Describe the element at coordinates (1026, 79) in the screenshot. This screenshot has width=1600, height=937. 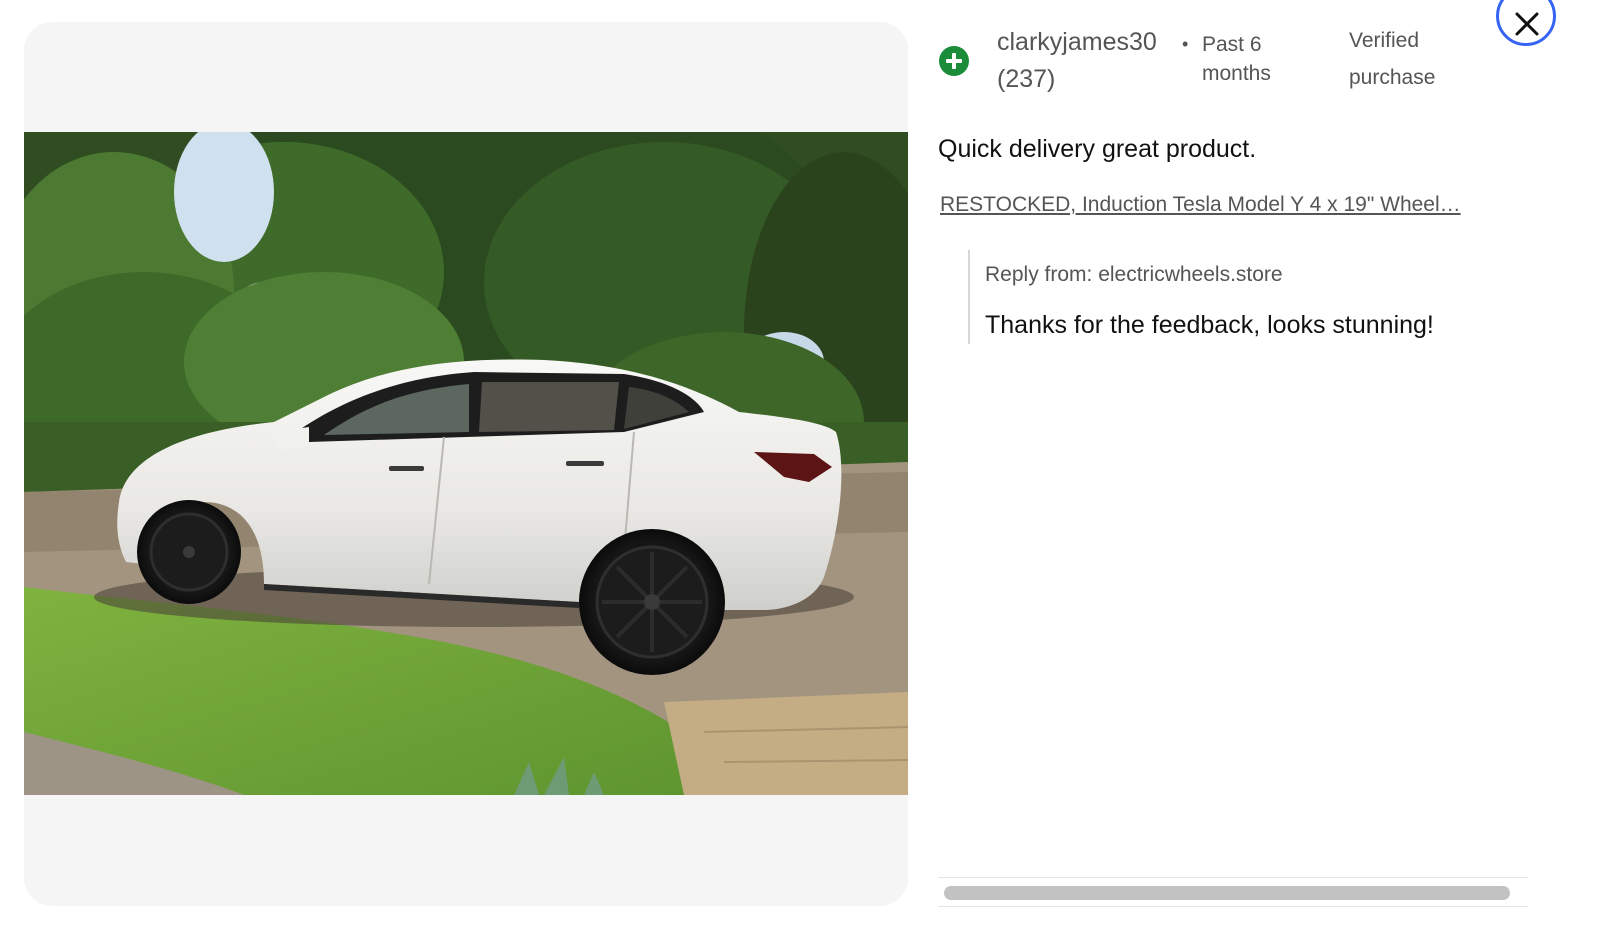
I see `reviewer-feedback-count: (237)` at that location.